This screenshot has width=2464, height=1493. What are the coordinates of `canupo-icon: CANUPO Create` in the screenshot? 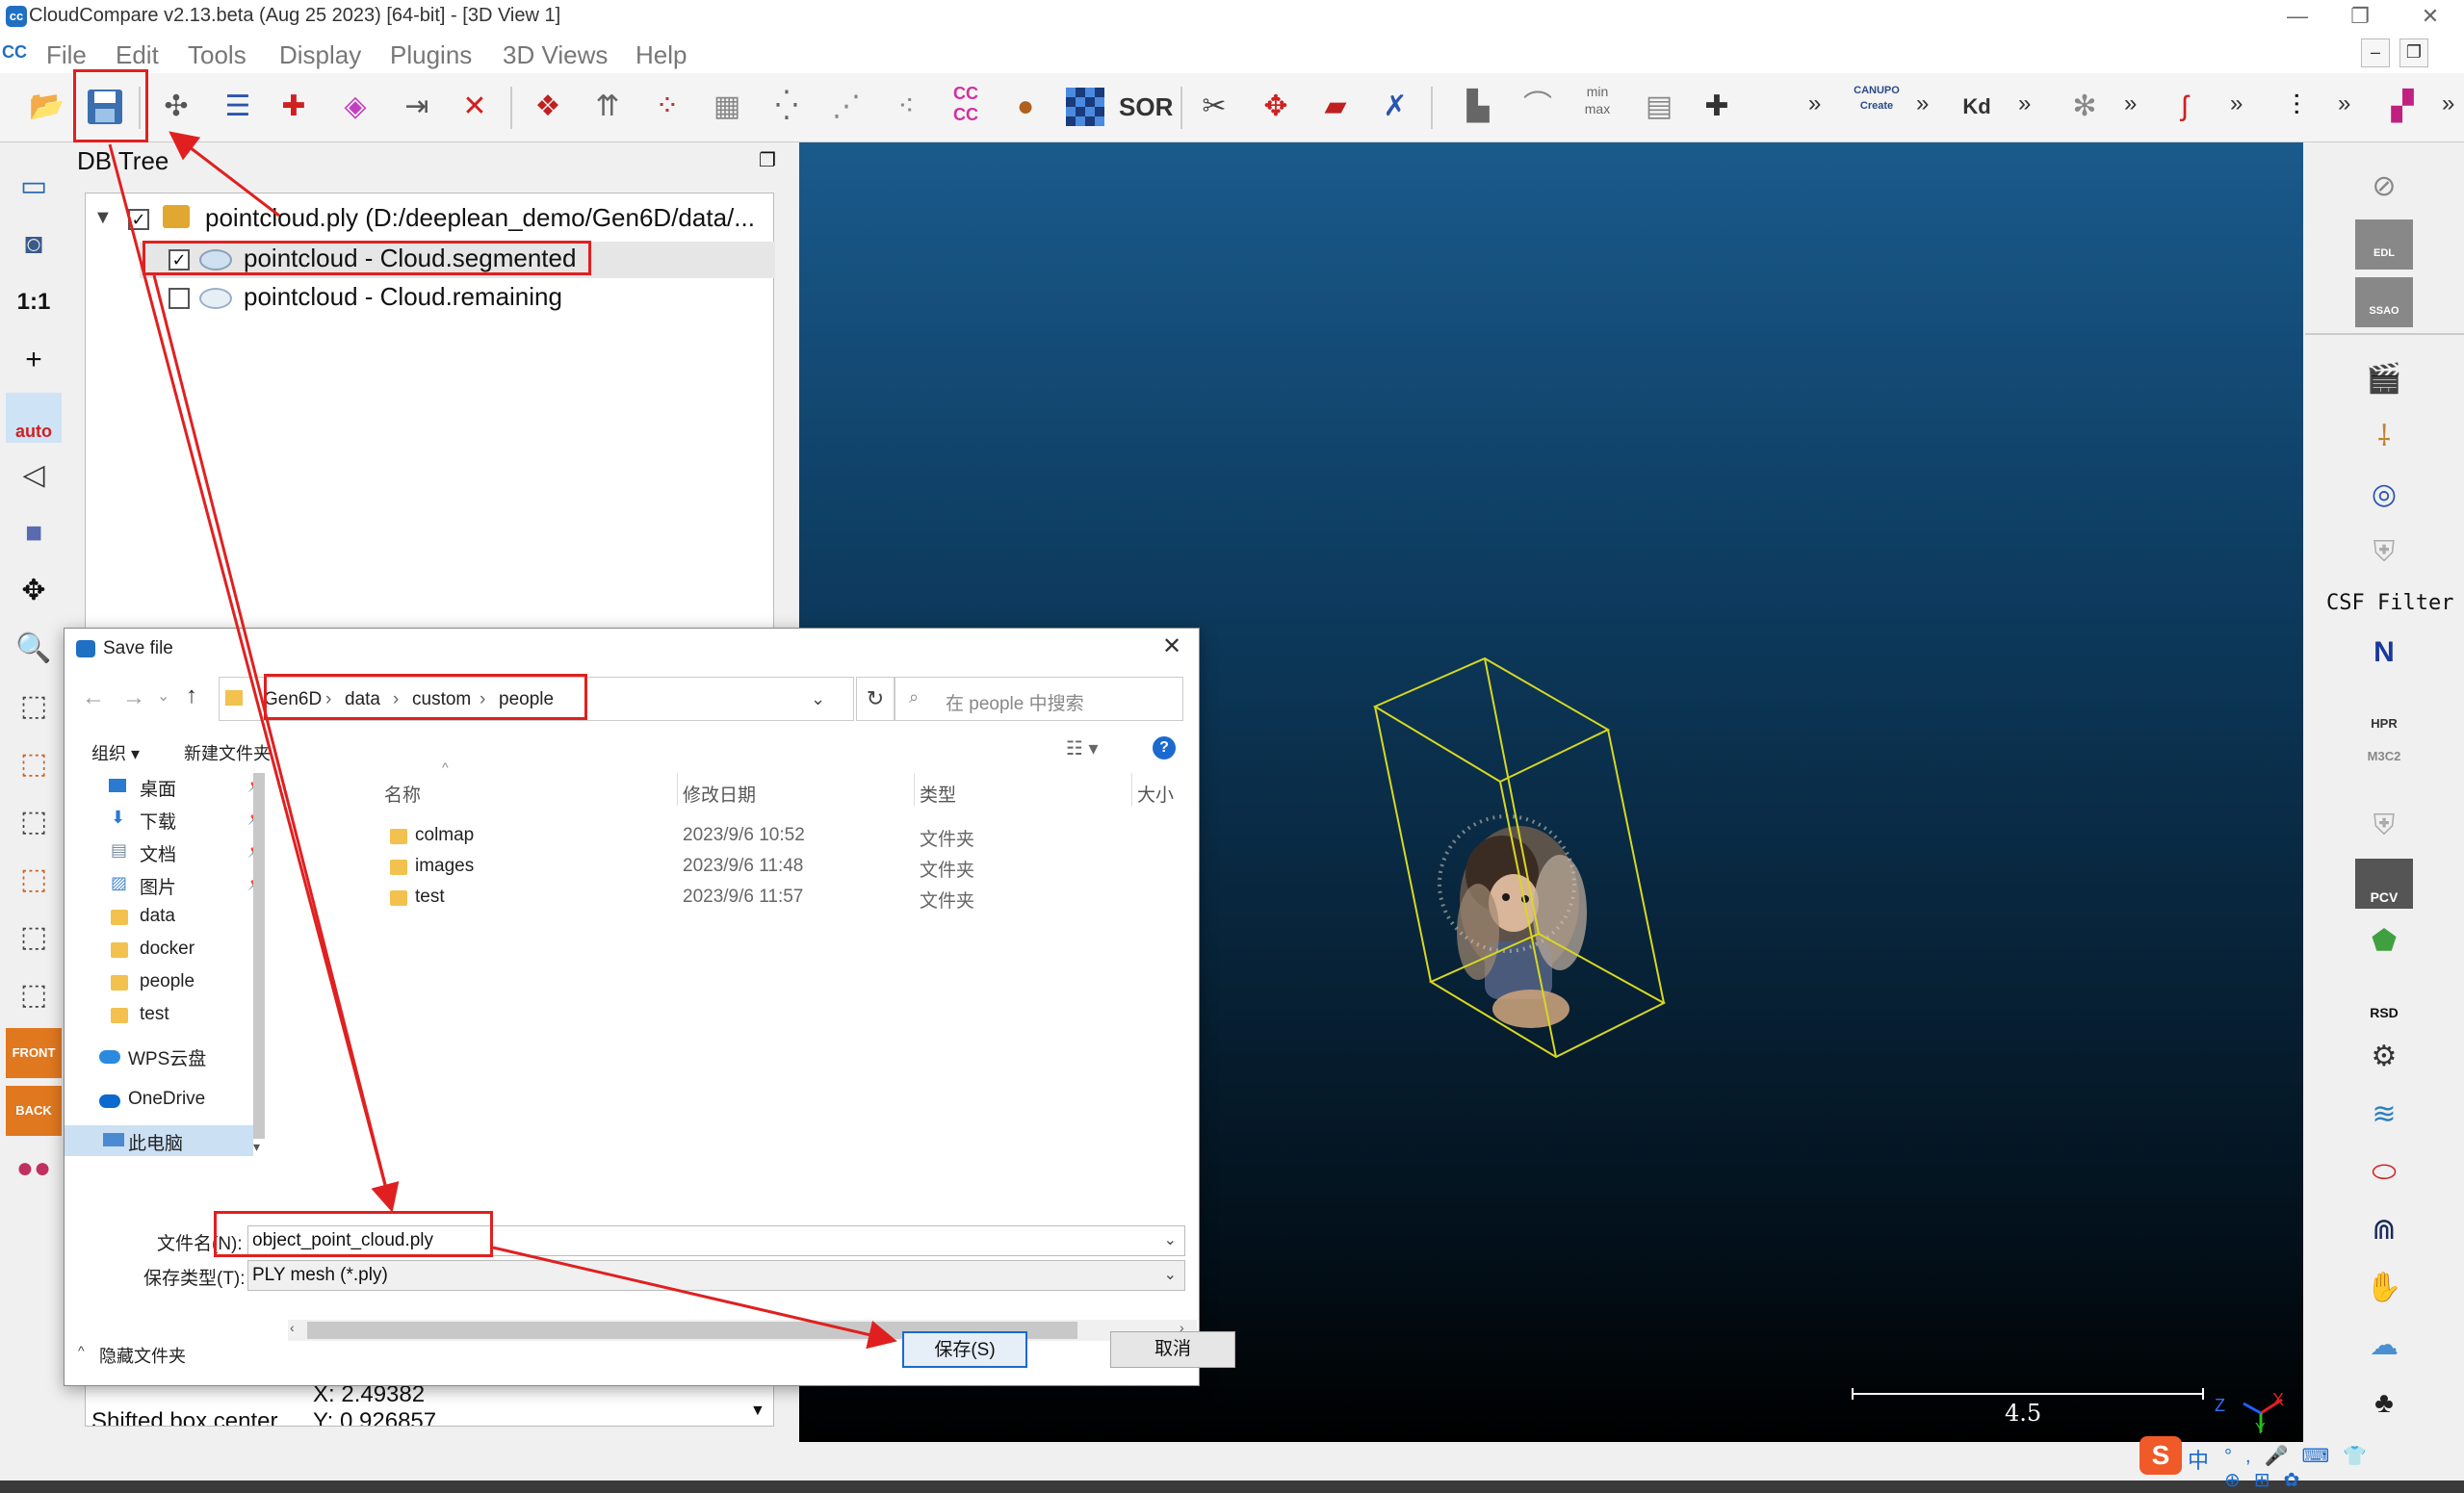 It's located at (1877, 107).